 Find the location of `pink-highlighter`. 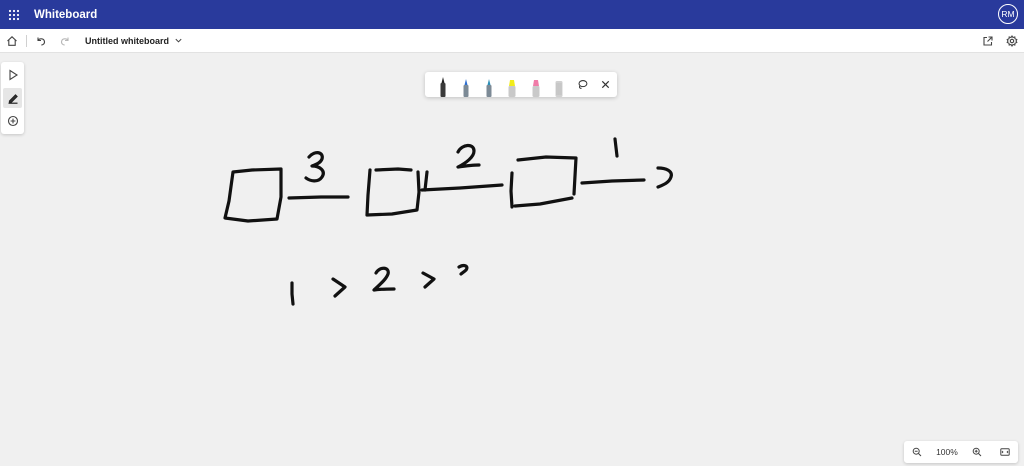

pink-highlighter is located at coordinates (535, 84).